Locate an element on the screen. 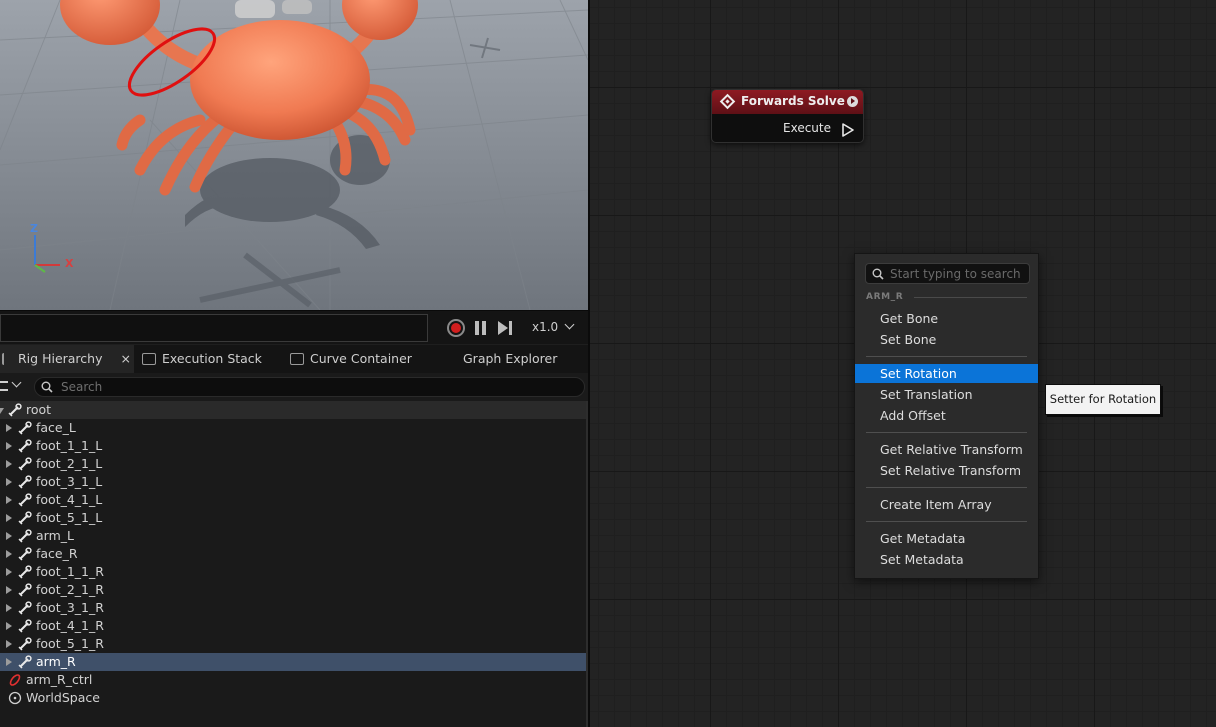 This screenshot has width=1216, height=727. execution-stack-icon is located at coordinates (149, 359).